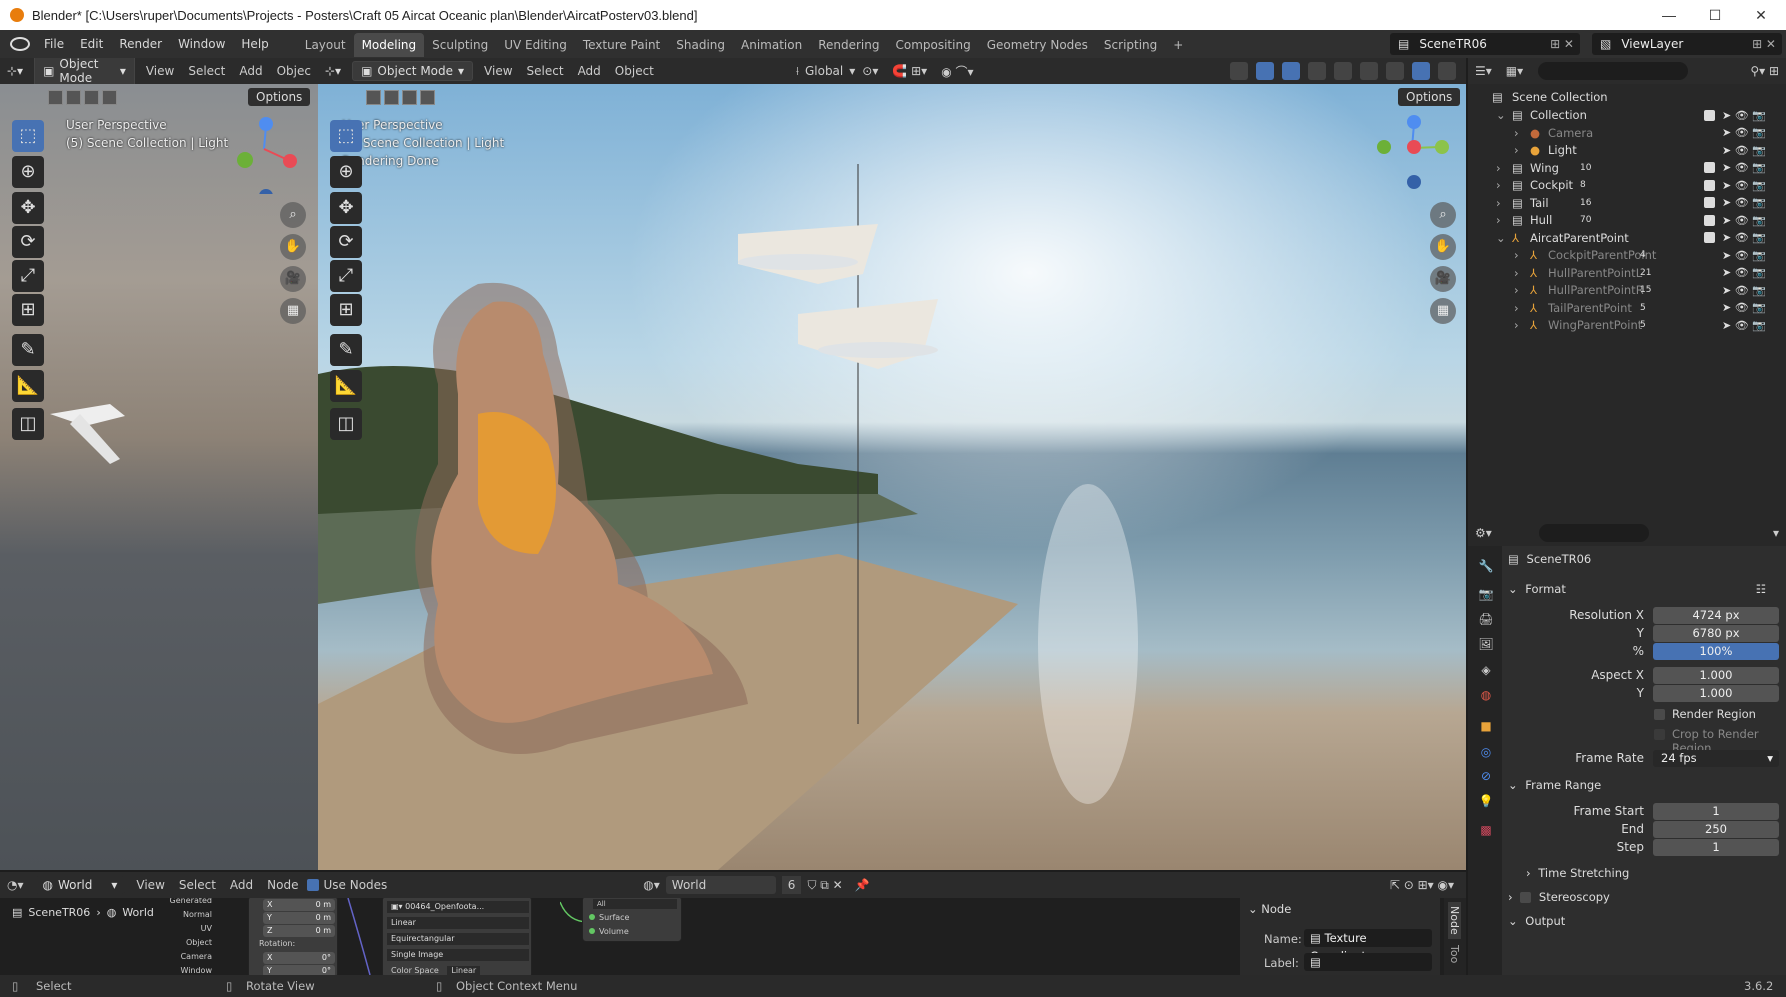  Describe the element at coordinates (1428, 885) in the screenshot. I see `node-overlay-icons: ⇱ ⊙ ⊞▾ ◉▾` at that location.